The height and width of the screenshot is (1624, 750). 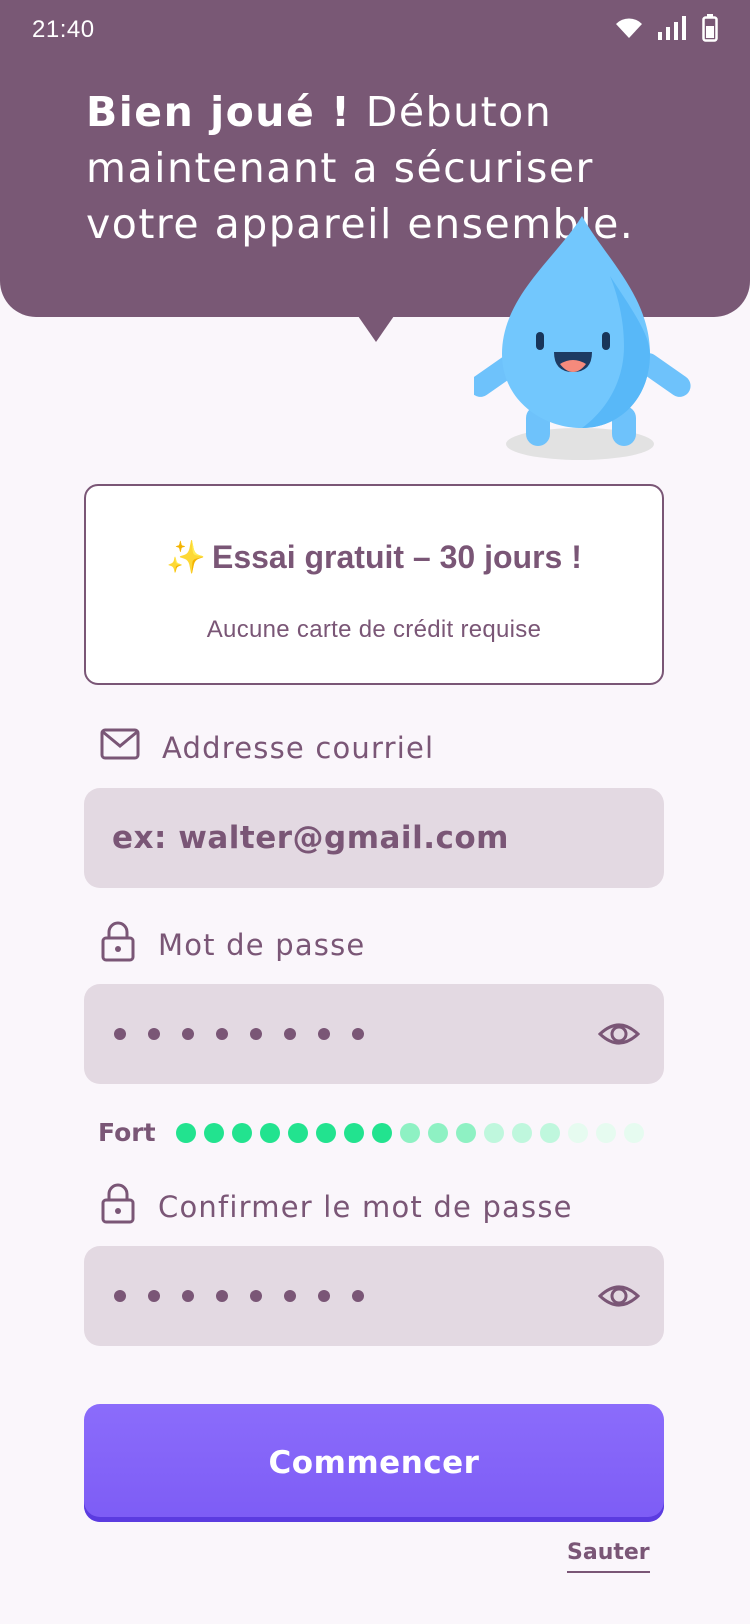 What do you see at coordinates (365, 1206) in the screenshot?
I see `confirm-password-label-text: Confirmer le mot de passe` at bounding box center [365, 1206].